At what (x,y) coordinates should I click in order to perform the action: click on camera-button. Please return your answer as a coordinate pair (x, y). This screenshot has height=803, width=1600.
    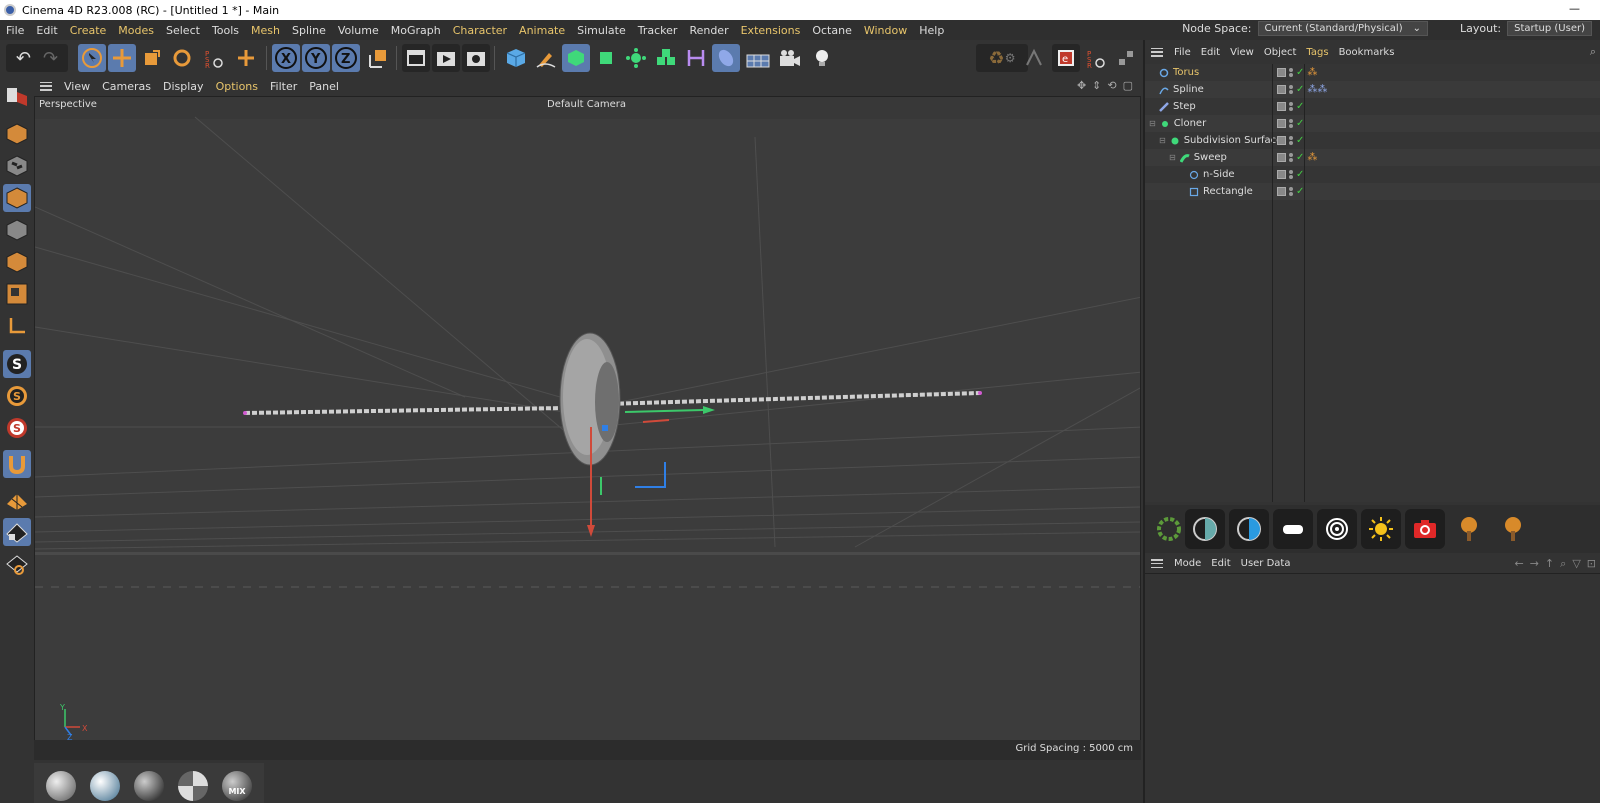
    Looking at the image, I should click on (790, 58).